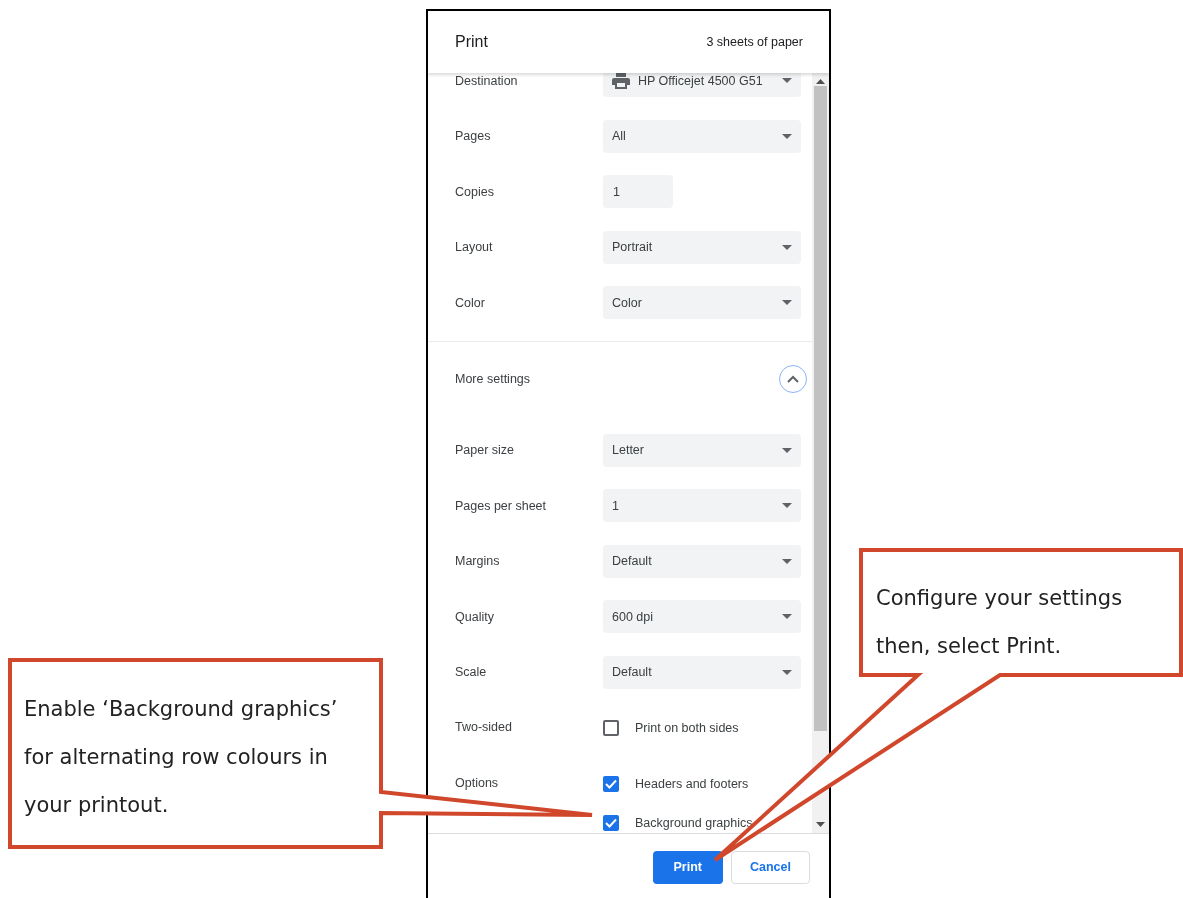  I want to click on setting-dropdown: Color, so click(702, 303).